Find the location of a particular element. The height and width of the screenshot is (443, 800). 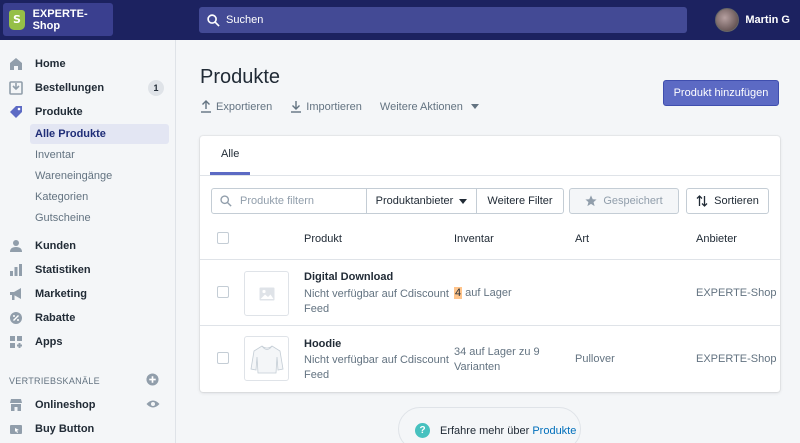

sidebar-subitem-kategorien: Kategorien is located at coordinates (99, 197).